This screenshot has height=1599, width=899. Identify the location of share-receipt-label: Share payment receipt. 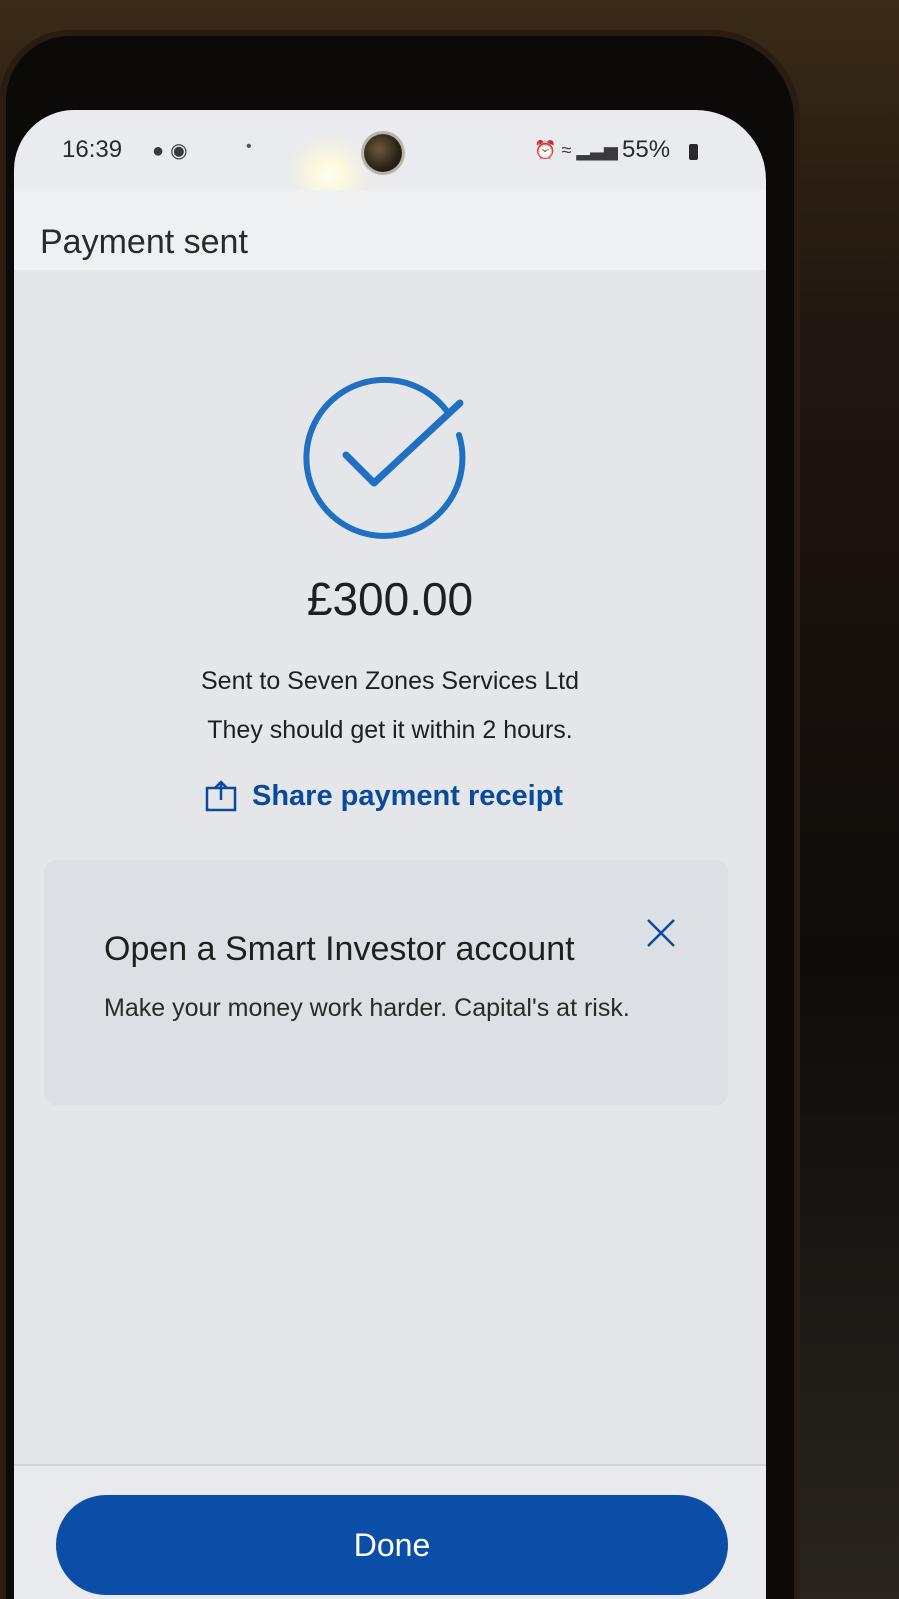
(408, 795).